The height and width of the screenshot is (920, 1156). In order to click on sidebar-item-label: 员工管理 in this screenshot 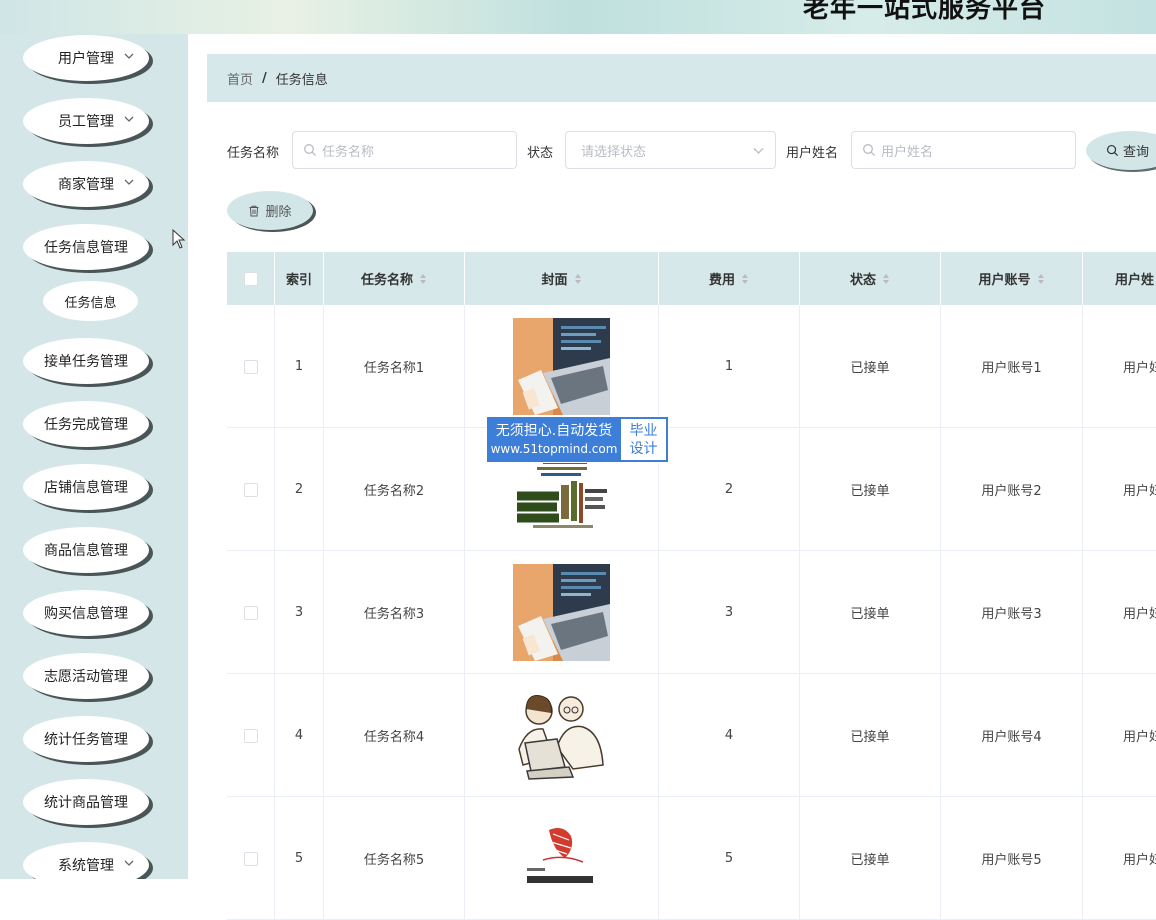, I will do `click(86, 122)`.